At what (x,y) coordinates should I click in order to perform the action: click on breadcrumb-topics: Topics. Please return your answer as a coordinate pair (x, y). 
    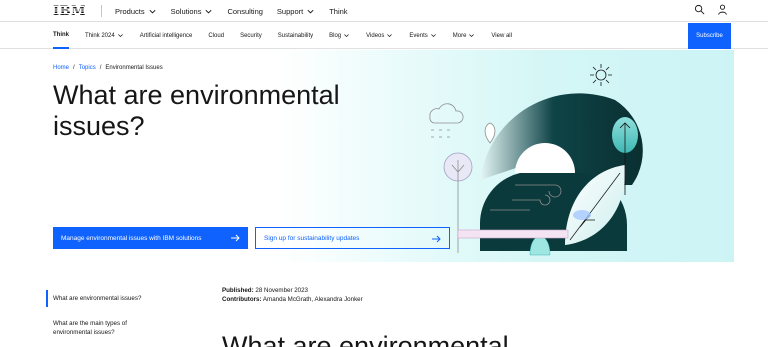
    Looking at the image, I should click on (87, 68).